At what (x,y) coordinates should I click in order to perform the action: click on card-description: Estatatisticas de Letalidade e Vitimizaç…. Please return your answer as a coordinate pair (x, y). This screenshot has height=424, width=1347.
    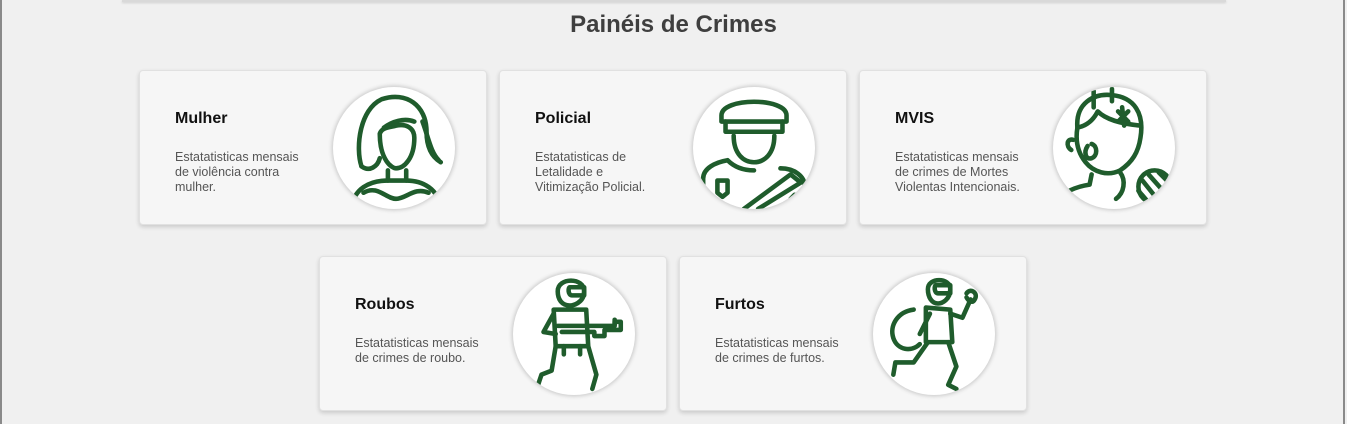
    Looking at the image, I should click on (590, 172).